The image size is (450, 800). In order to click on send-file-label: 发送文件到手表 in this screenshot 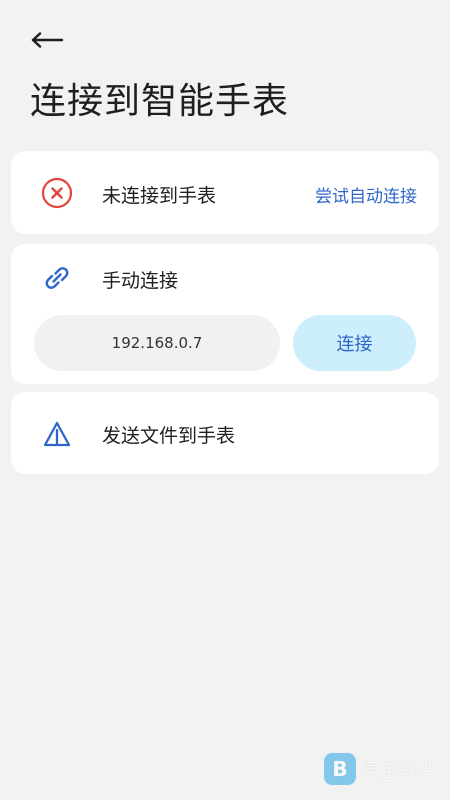, I will do `click(169, 436)`.